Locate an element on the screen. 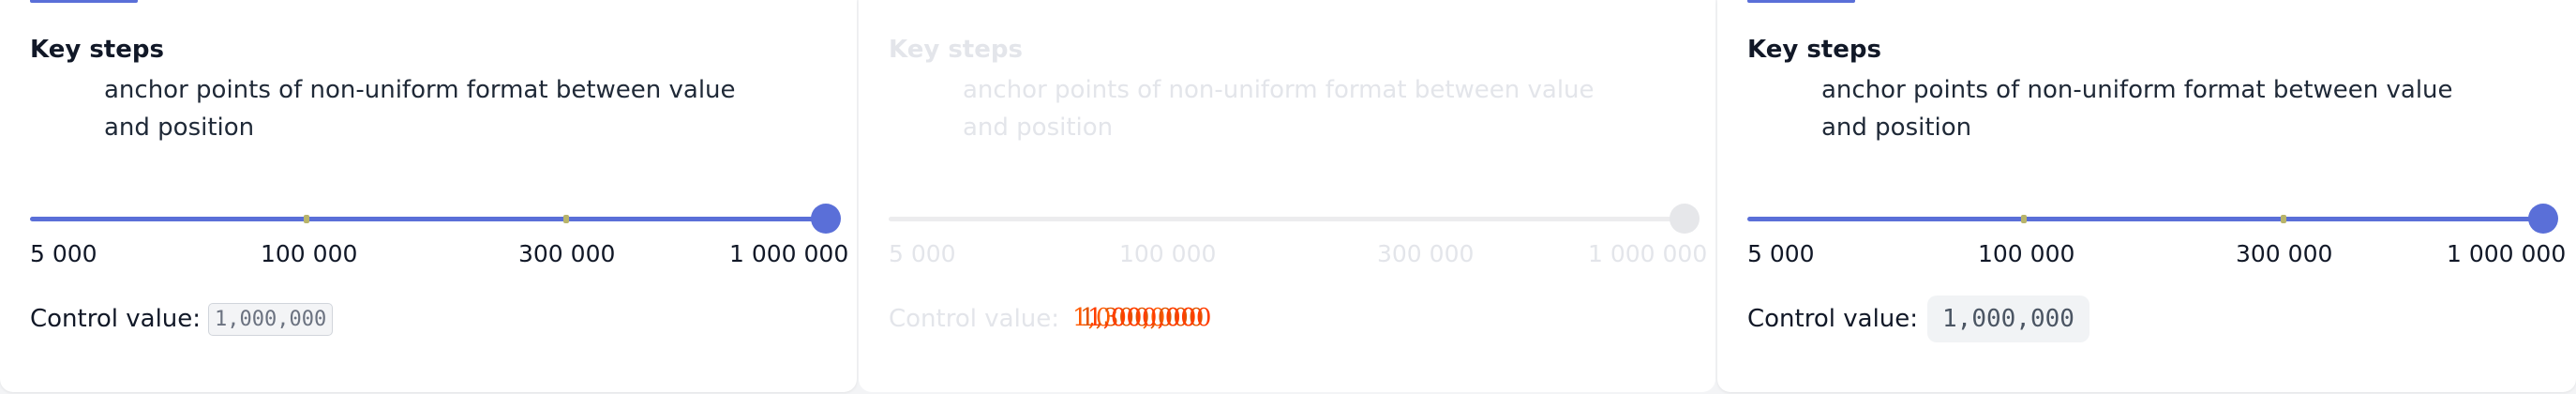  control-value-display: 1,000,000 1,300,000 1,000,000 is located at coordinates (1152, 319).